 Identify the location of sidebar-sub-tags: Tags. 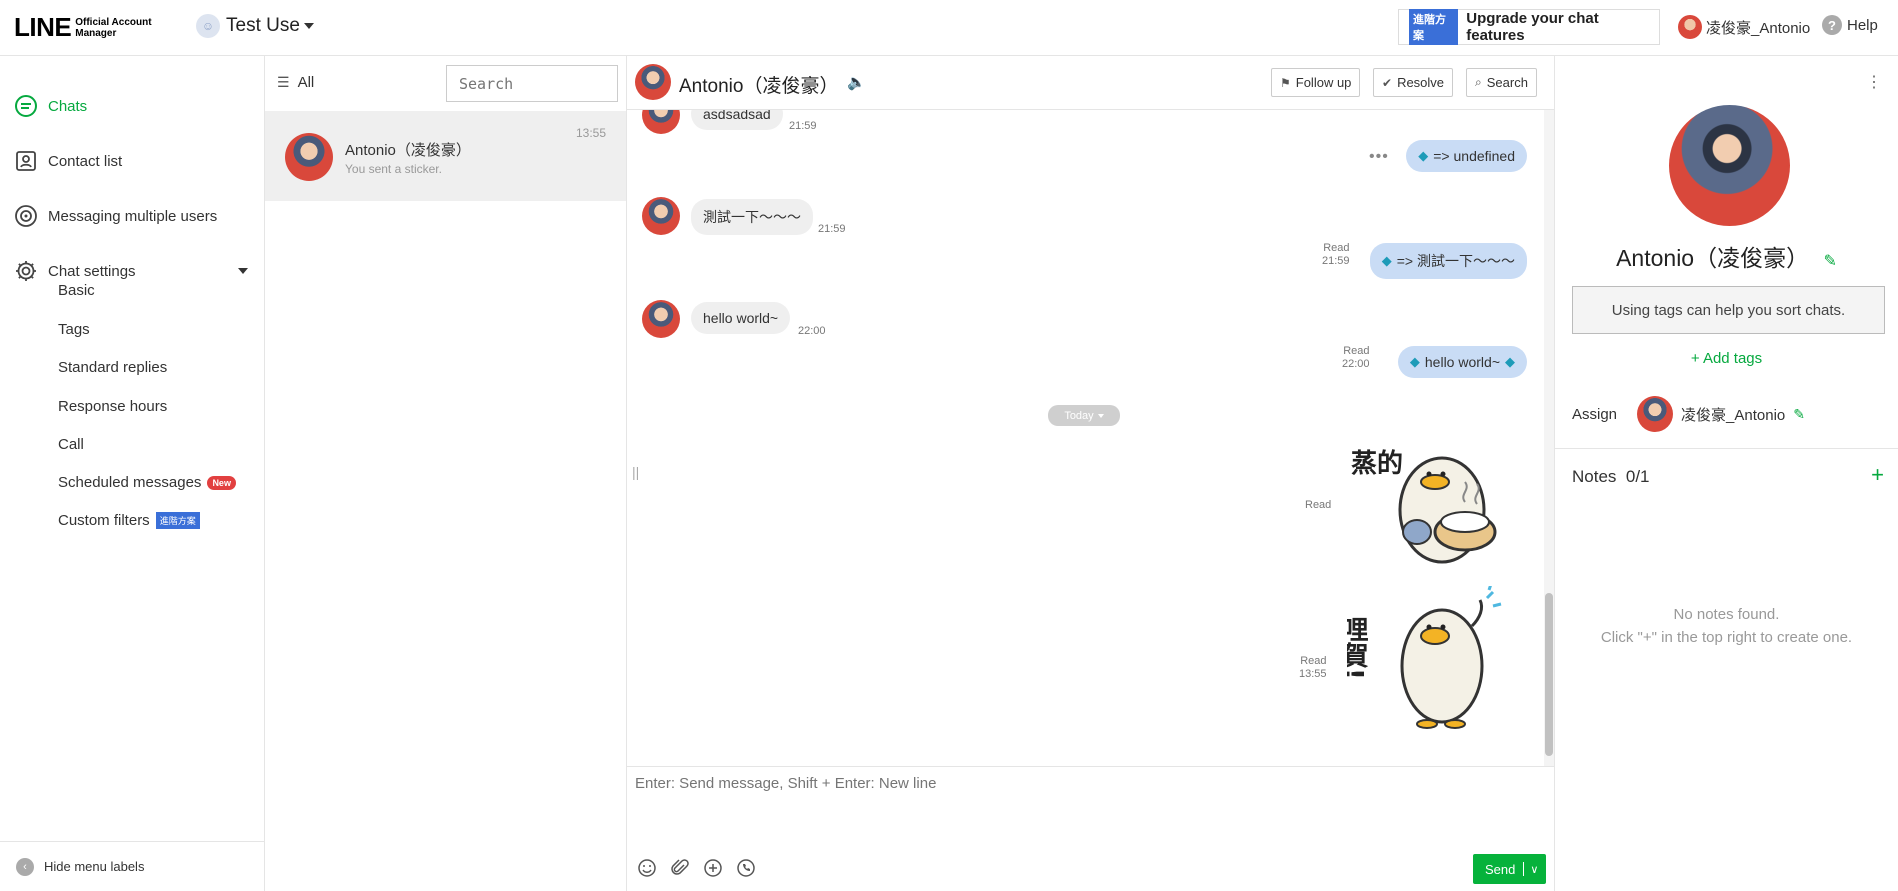
(74, 329).